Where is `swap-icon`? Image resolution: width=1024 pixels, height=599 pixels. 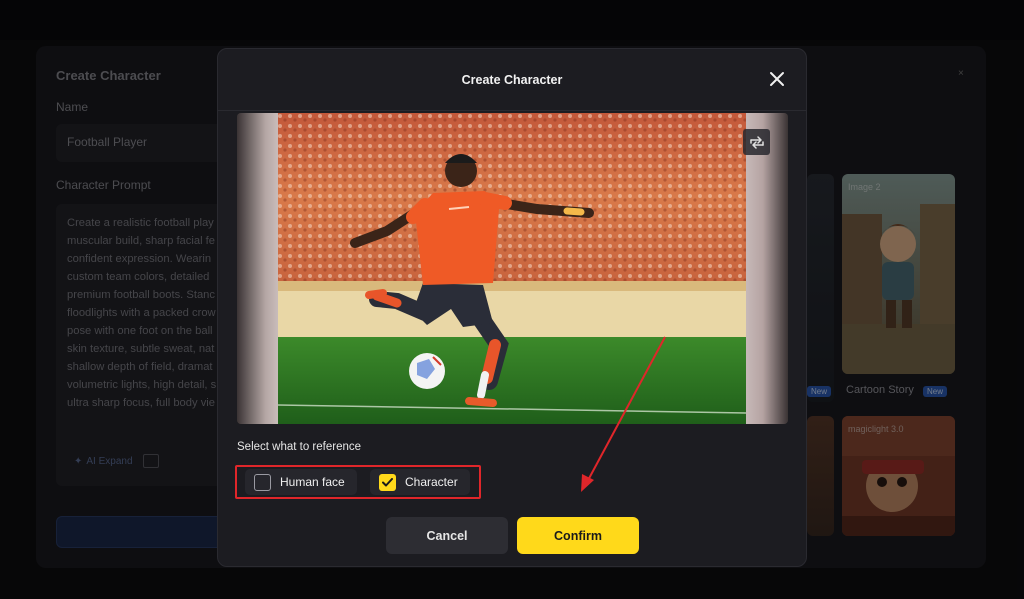 swap-icon is located at coordinates (756, 142).